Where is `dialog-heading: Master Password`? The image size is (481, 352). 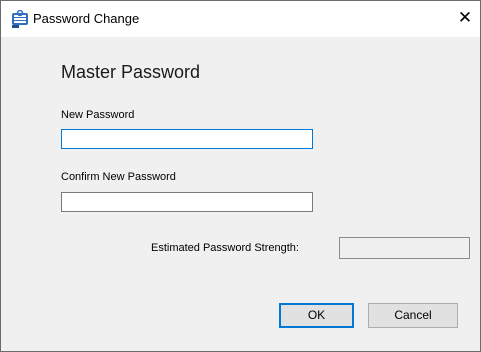
dialog-heading: Master Password is located at coordinates (131, 72).